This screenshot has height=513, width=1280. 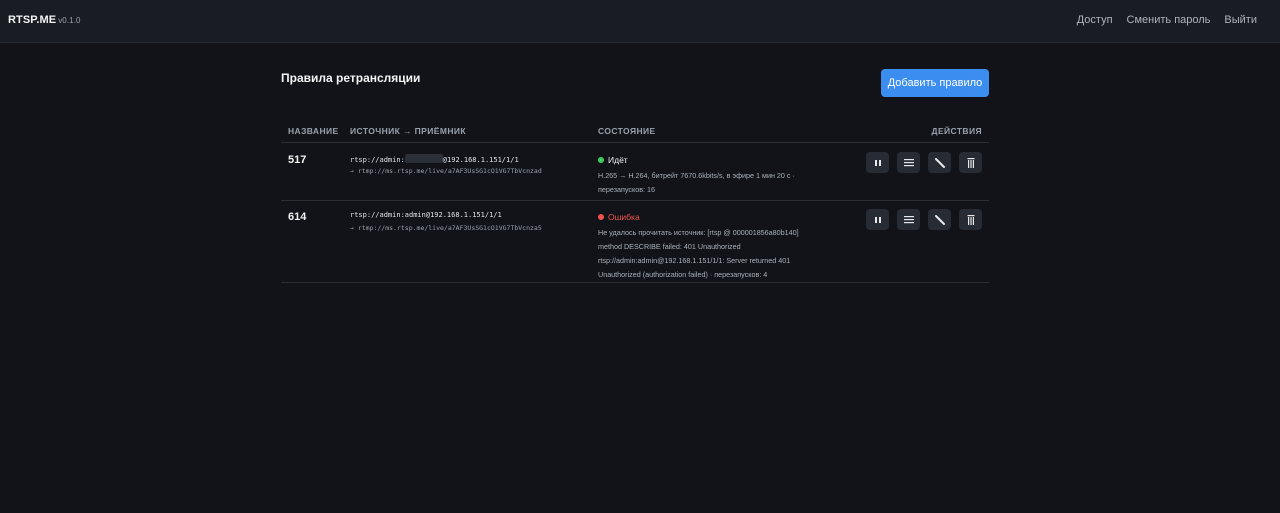 What do you see at coordinates (377, 160) in the screenshot?
I see `source-url-prefix: rtsp://admin:` at bounding box center [377, 160].